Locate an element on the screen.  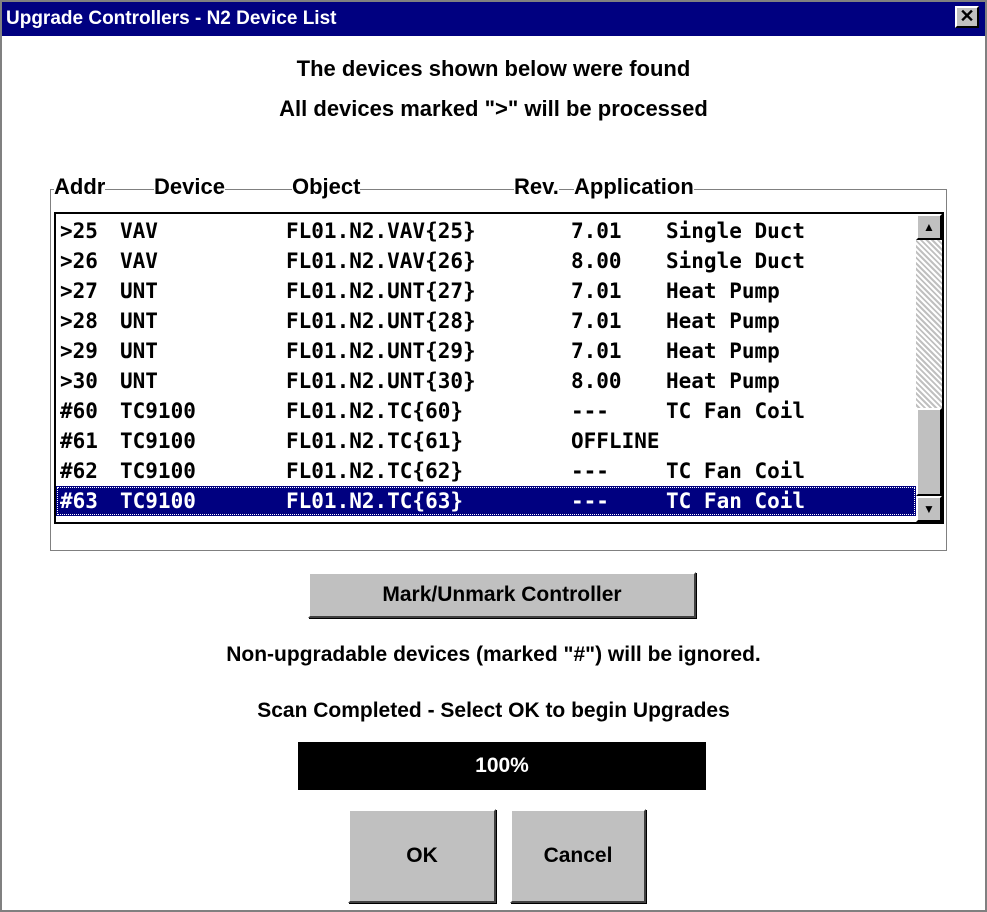
list-item: >30 UNT FL01.N2.UNT{30} 8.00 Heat Pump is located at coordinates (486, 381).